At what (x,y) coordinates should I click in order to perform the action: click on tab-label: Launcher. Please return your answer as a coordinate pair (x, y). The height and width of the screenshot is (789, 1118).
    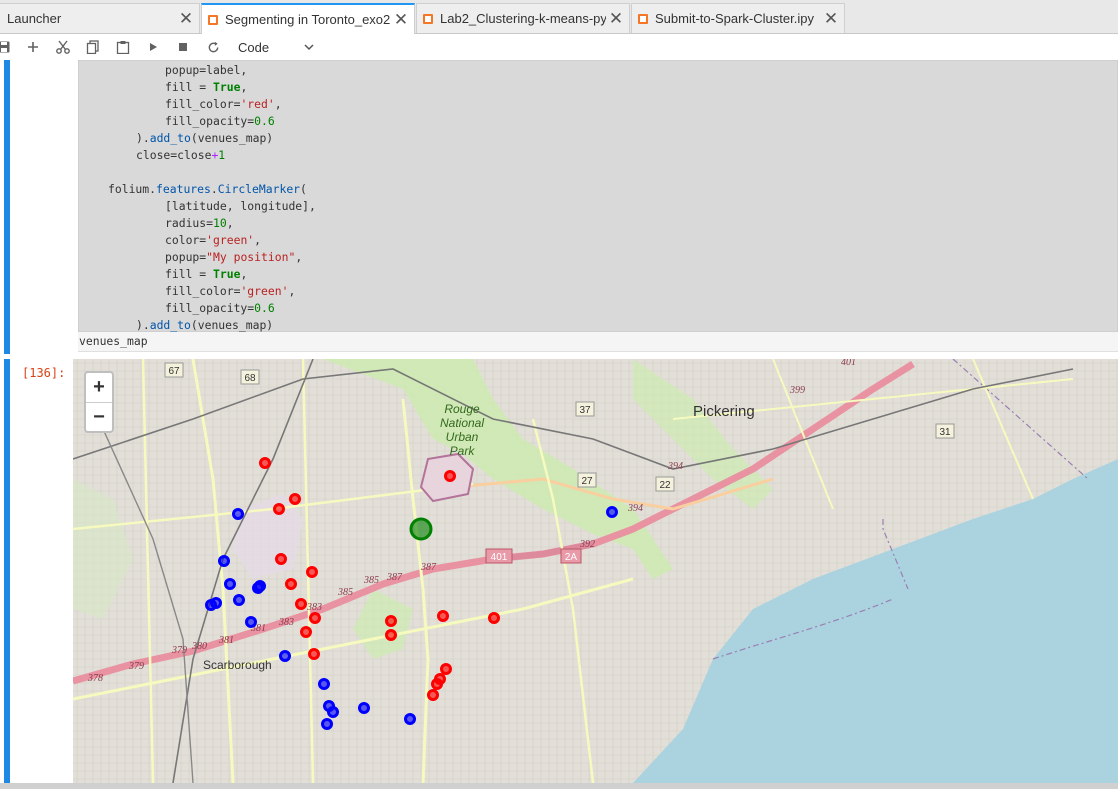
    Looking at the image, I should click on (34, 18).